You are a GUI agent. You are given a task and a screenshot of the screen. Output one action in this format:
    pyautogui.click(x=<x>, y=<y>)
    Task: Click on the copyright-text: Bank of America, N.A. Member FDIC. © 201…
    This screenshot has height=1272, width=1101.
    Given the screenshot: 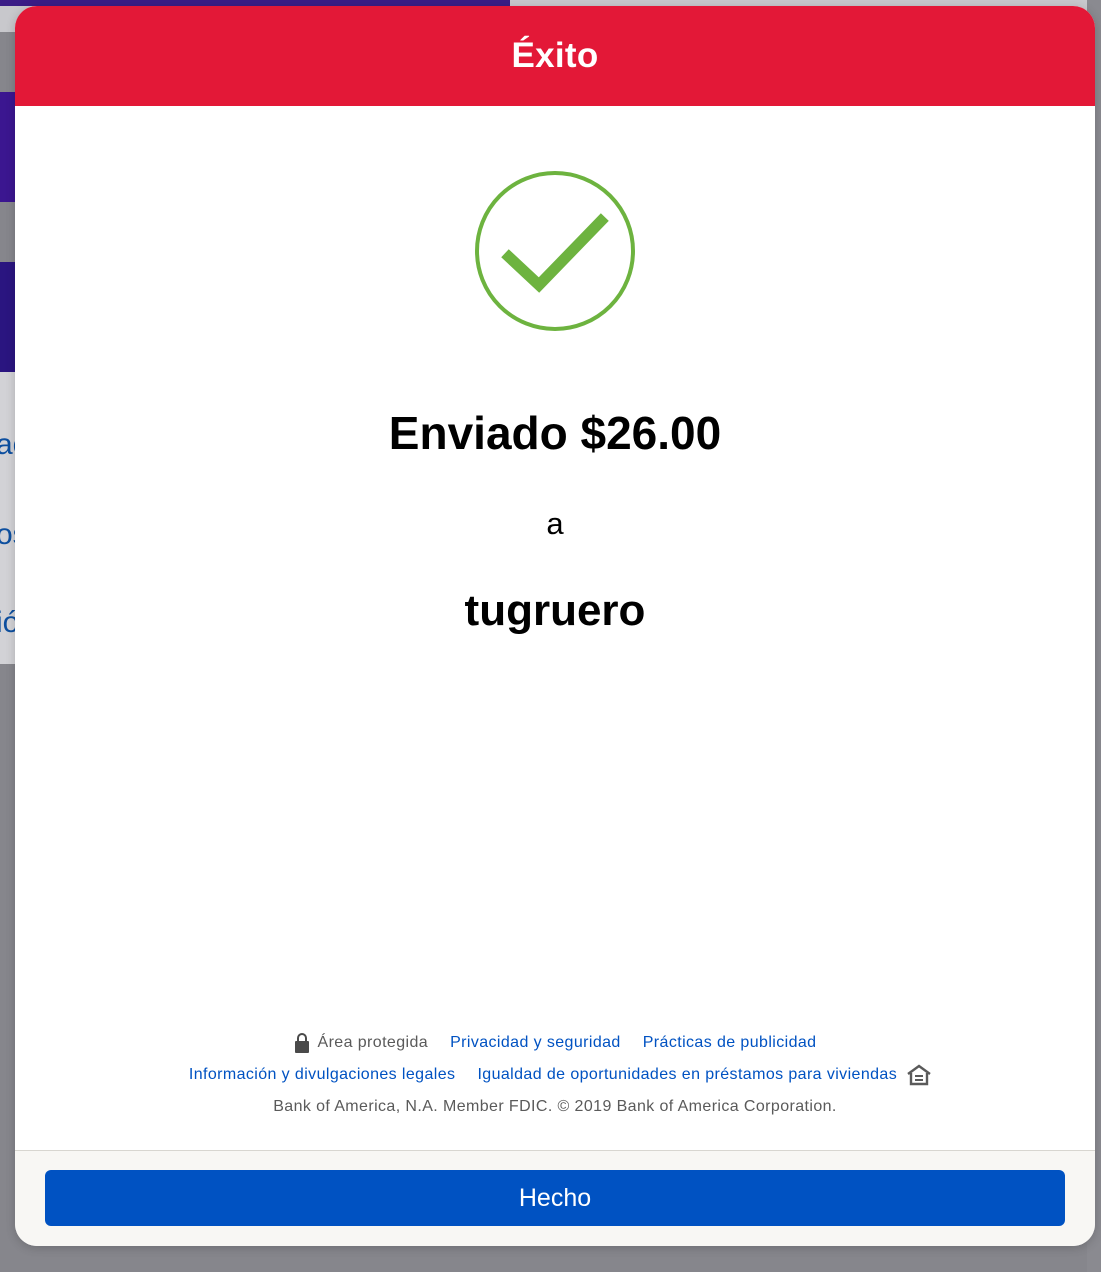 What is the action you would take?
    pyautogui.click(x=555, y=1106)
    